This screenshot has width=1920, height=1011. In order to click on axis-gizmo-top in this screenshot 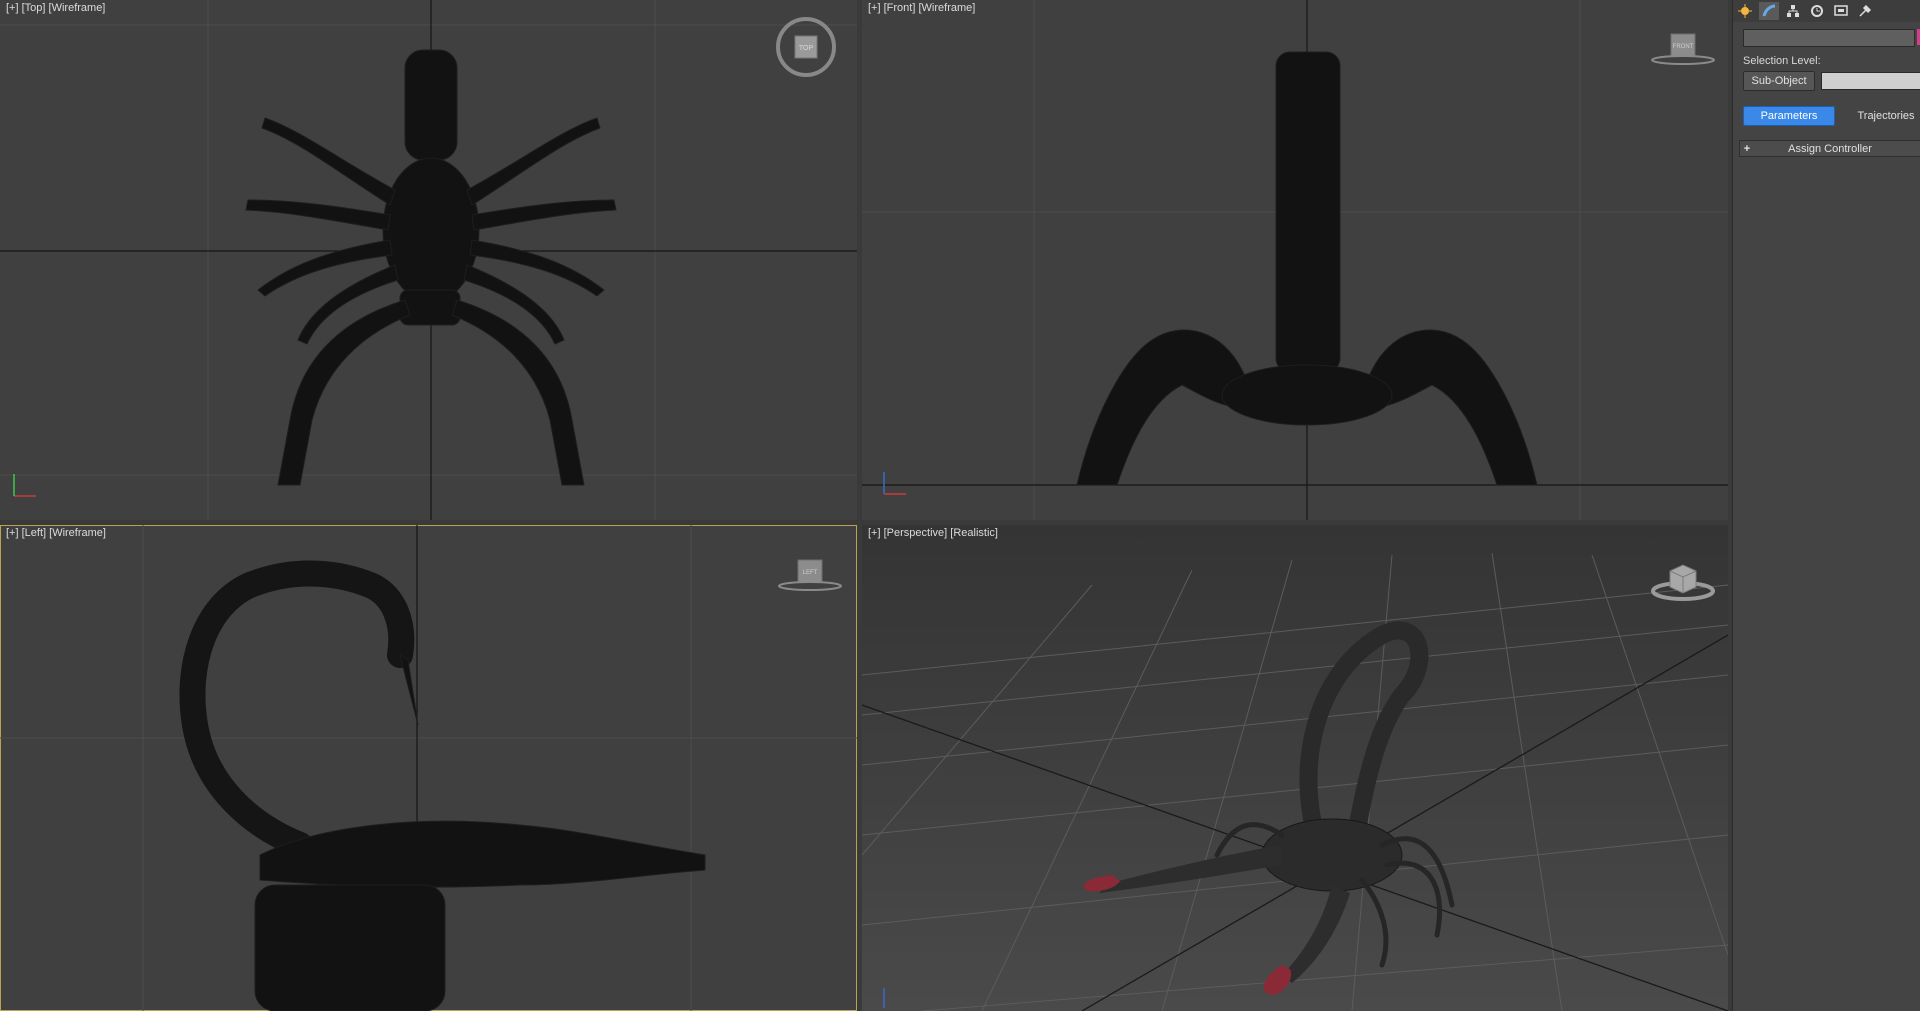, I will do `click(24, 485)`.